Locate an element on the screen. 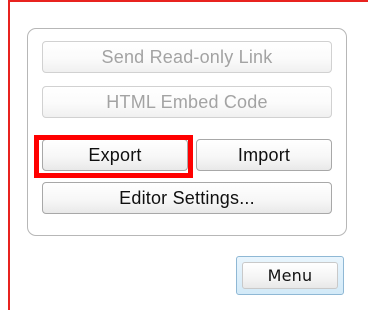 The image size is (368, 310). menu-button-label: Menu is located at coordinates (290, 275).